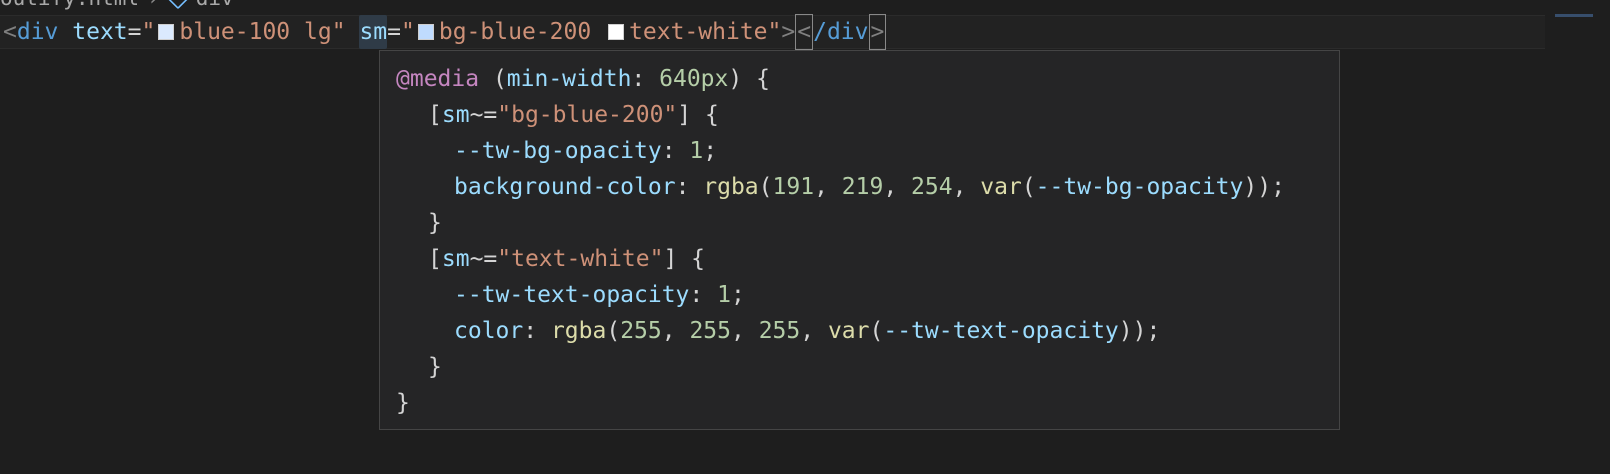  I want to click on color-swatch-white, so click(616, 32).